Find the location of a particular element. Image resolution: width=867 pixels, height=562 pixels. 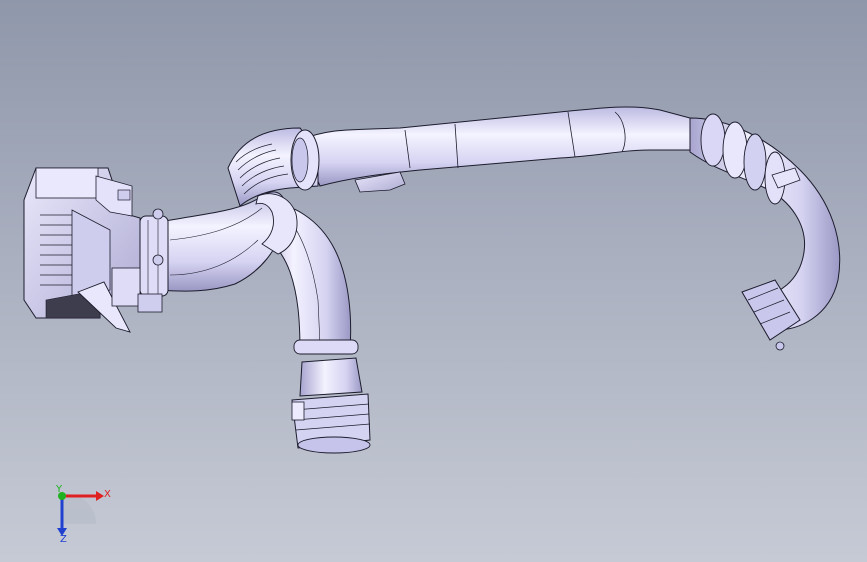

coordinate-triad: X Y Z is located at coordinates (83, 514).